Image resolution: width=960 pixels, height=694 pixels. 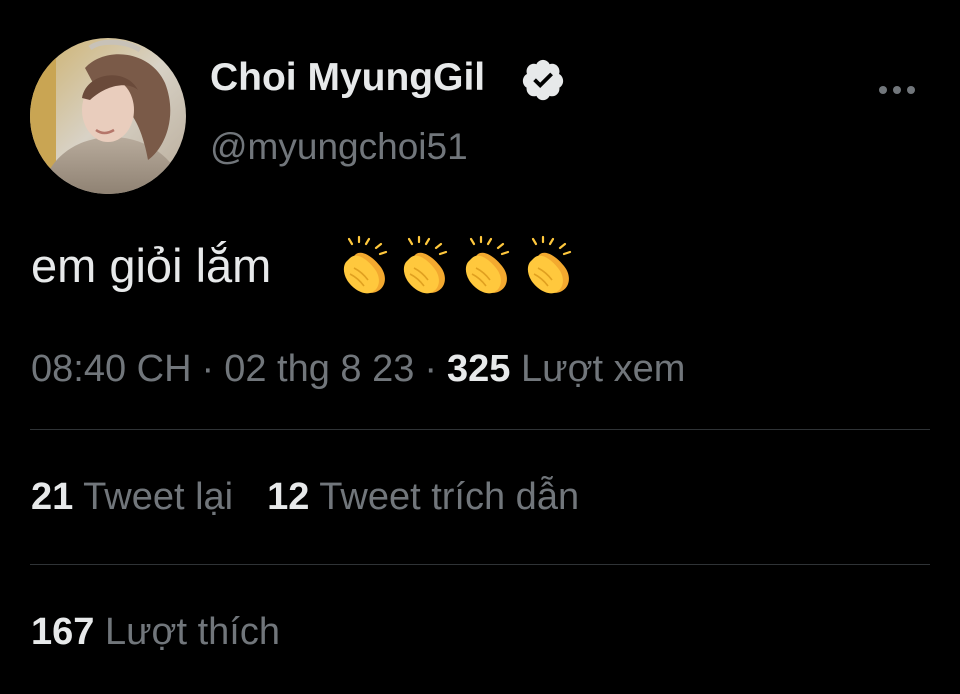 I want to click on tweet-date: 02 thg 8 23, so click(x=319, y=369).